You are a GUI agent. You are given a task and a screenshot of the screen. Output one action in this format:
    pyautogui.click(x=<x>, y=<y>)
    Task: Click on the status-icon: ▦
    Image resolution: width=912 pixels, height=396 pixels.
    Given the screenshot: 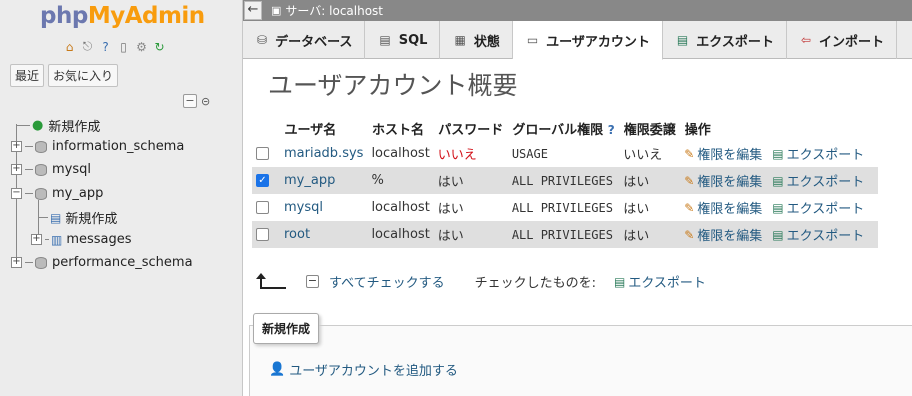 What is the action you would take?
    pyautogui.click(x=460, y=40)
    